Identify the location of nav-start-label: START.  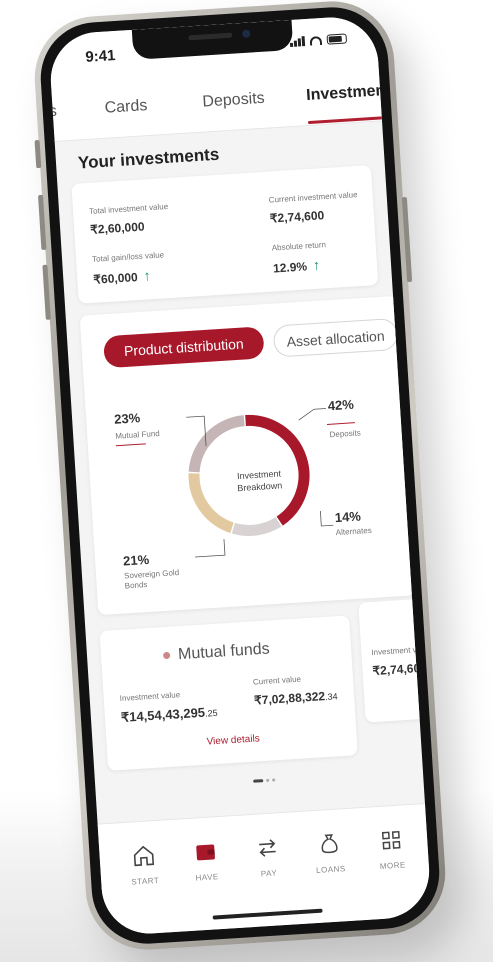
(145, 881).